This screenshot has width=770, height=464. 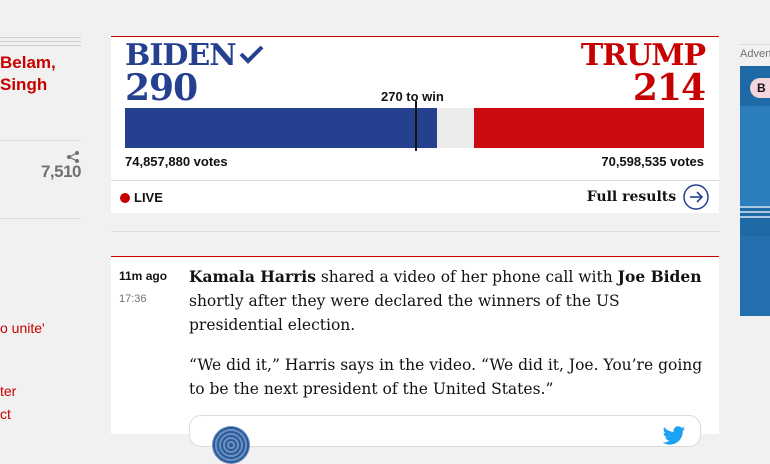 I want to click on live-dot-icon, so click(x=125, y=198).